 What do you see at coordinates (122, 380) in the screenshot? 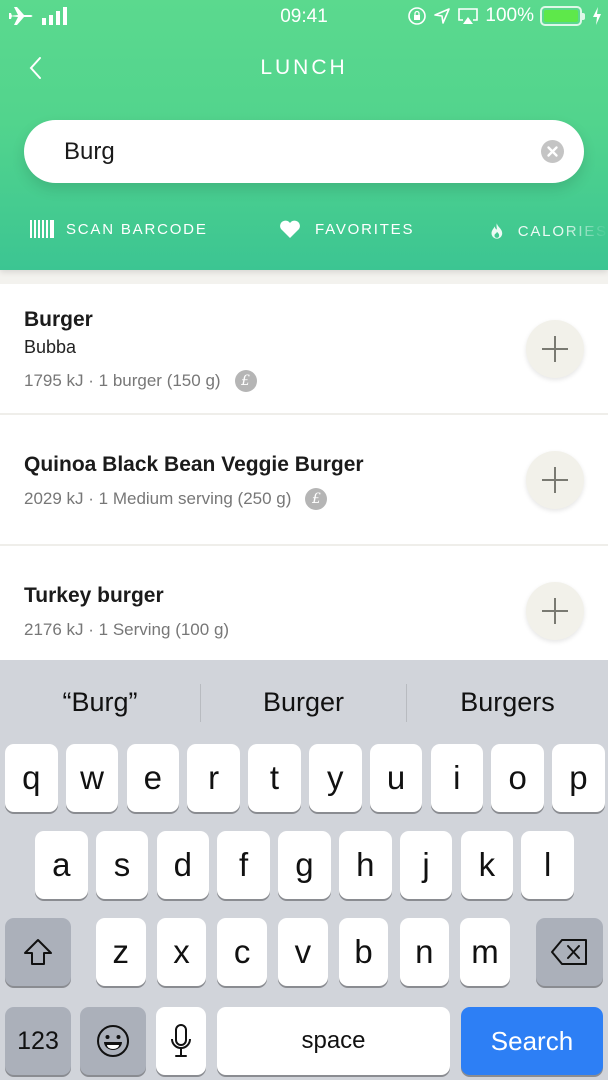
I see `food-meta: 1795 kJ · 1 burger (150 g)` at bounding box center [122, 380].